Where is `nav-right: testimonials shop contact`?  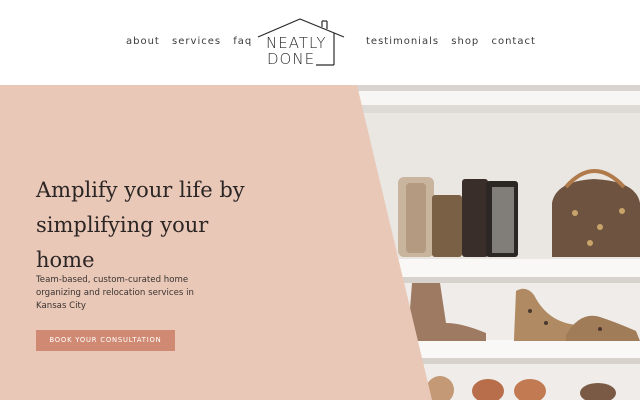
nav-right: testimonials shop contact is located at coordinates (451, 41).